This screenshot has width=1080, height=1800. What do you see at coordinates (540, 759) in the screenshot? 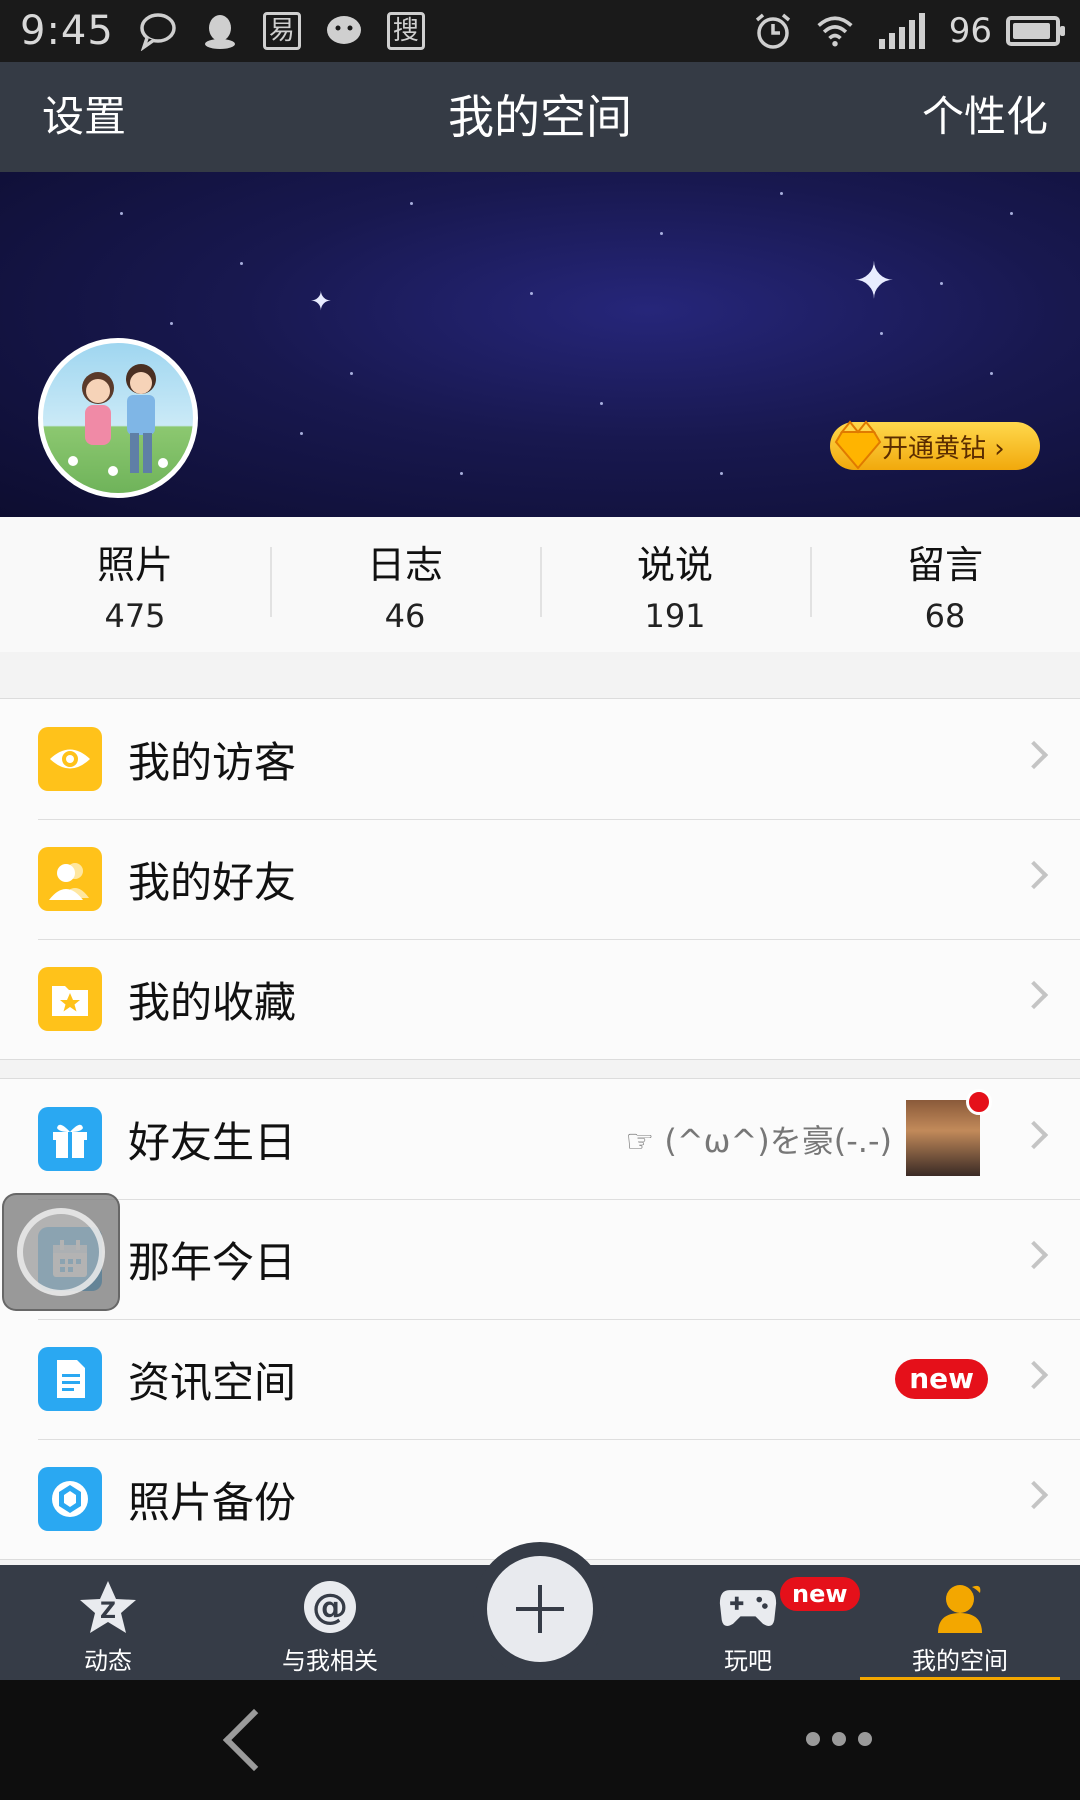
I see `menu-item-visitors: 我的访客` at bounding box center [540, 759].